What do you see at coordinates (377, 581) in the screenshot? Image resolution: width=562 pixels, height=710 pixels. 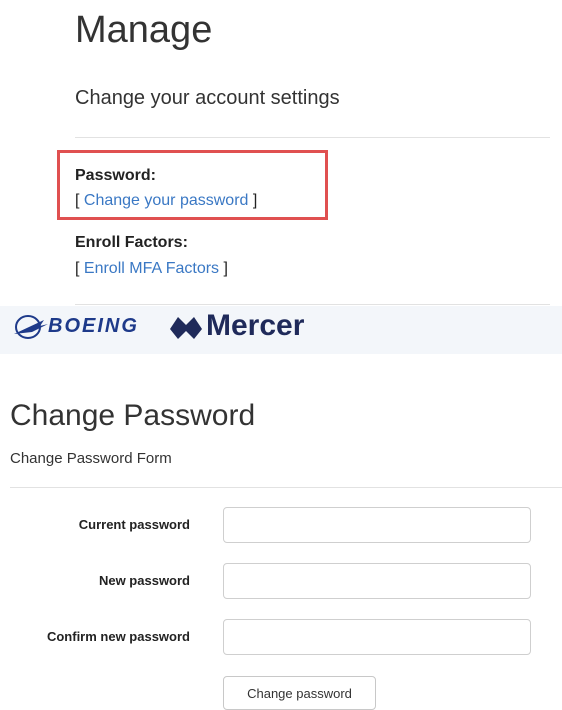 I see `new-password-input` at bounding box center [377, 581].